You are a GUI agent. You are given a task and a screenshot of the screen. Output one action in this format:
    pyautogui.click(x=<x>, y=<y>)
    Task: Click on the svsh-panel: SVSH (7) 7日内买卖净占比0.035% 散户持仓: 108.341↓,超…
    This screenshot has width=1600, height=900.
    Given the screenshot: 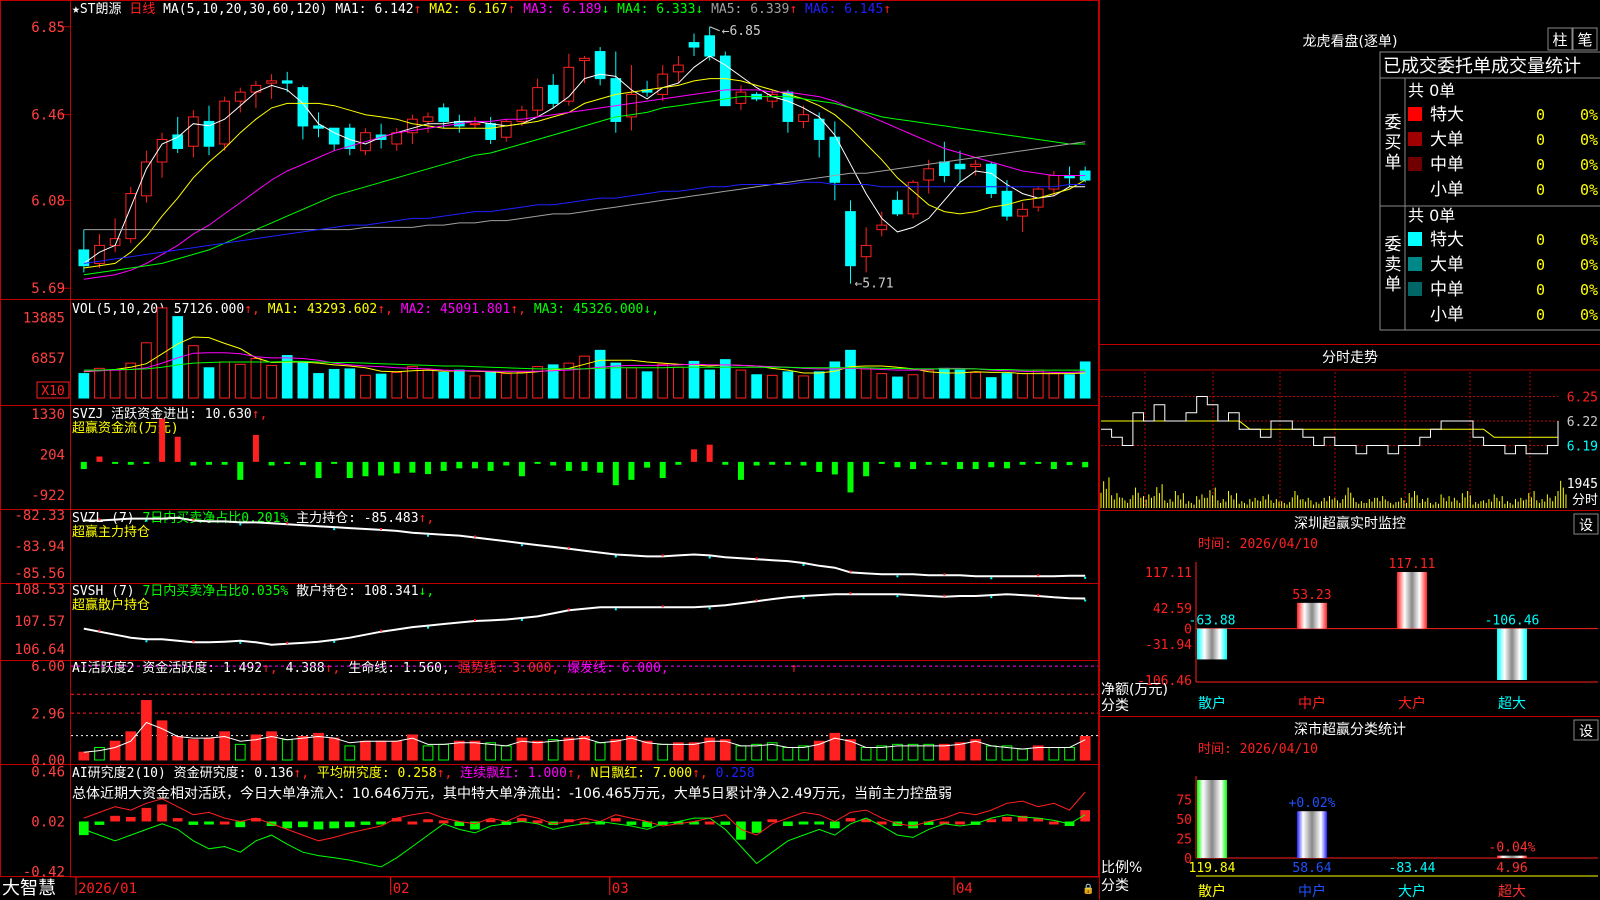 What is the action you would take?
    pyautogui.click(x=579, y=614)
    